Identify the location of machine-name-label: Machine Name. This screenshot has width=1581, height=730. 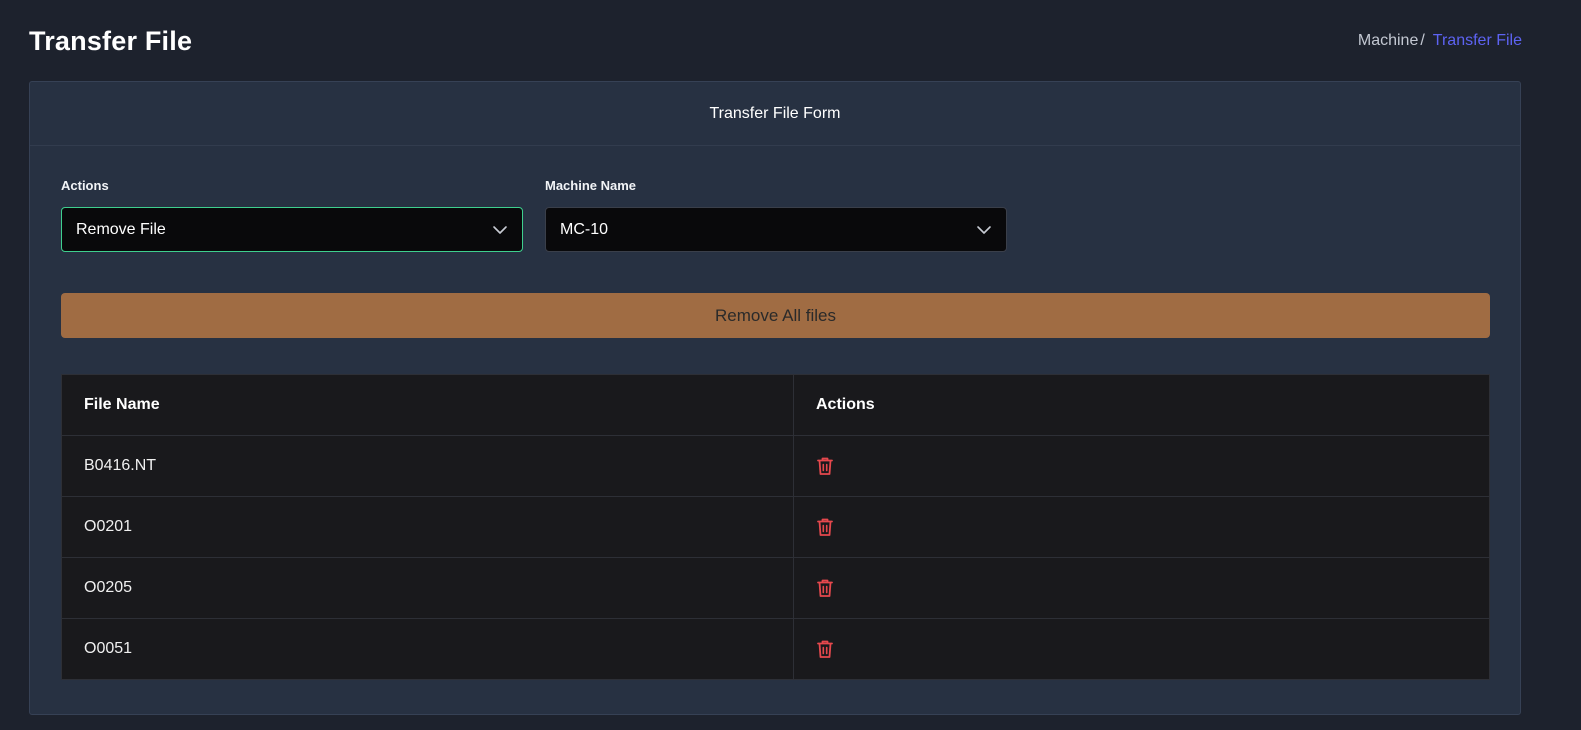
(591, 185).